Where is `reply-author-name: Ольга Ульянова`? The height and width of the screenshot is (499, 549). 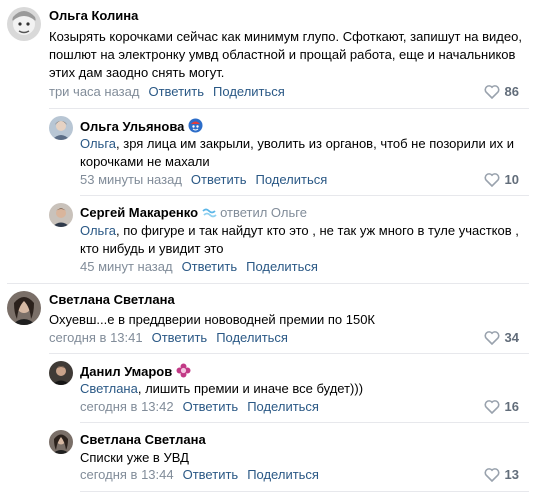 reply-author-name: Ольга Ульянова is located at coordinates (132, 126).